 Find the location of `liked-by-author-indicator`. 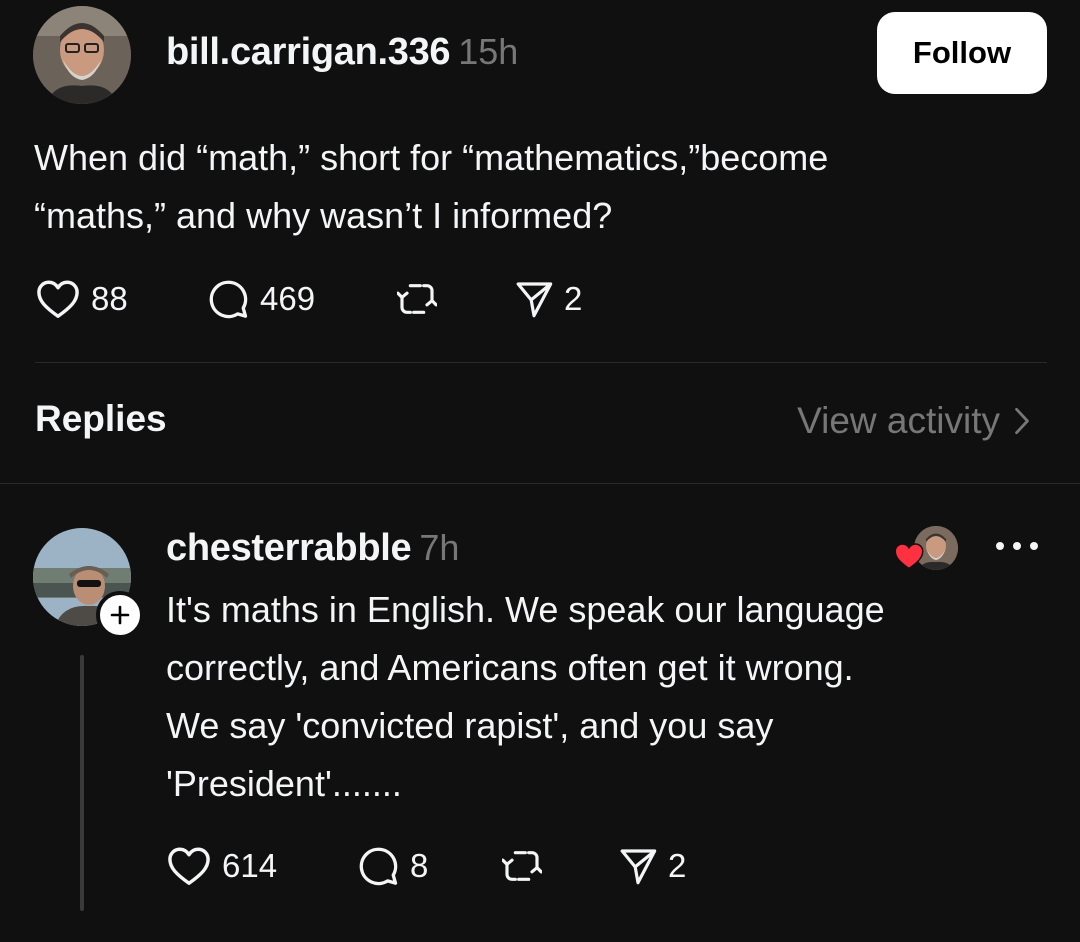

liked-by-author-indicator is located at coordinates (927, 549).